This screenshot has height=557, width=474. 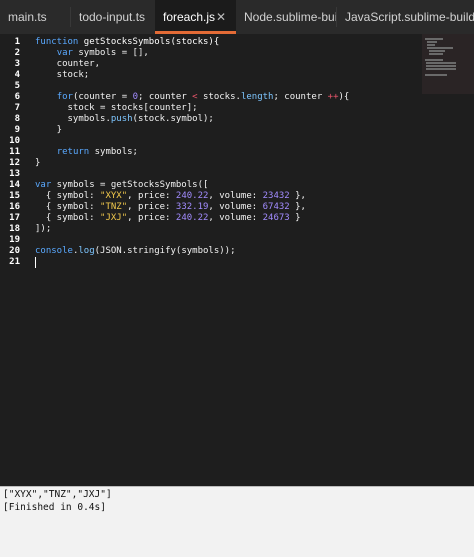 What do you see at coordinates (43, 229) in the screenshot?
I see `code-text: ]);` at bounding box center [43, 229].